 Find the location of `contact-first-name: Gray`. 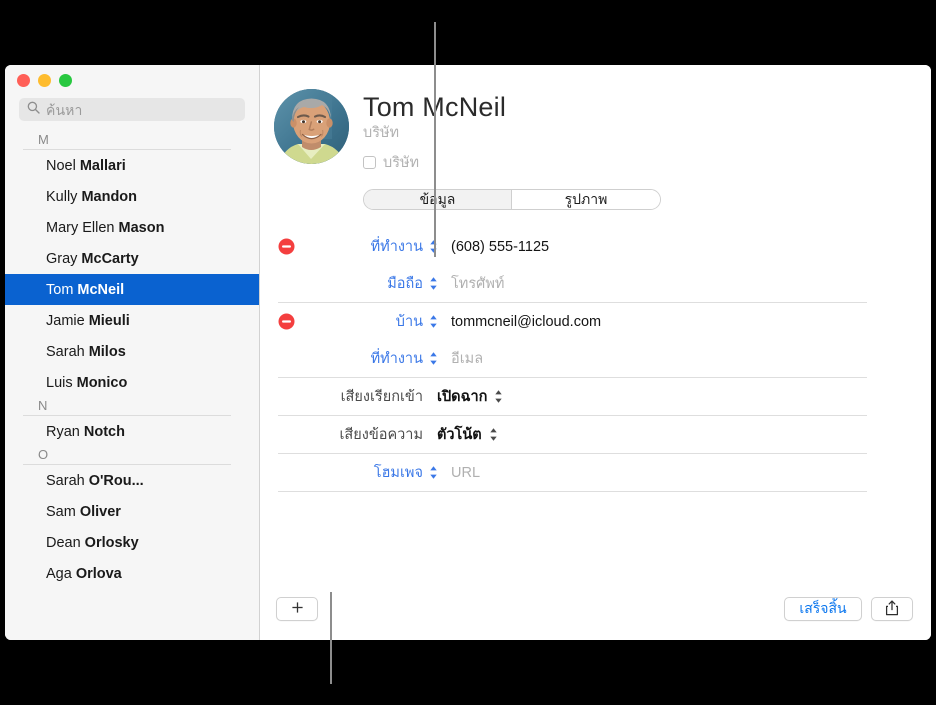

contact-first-name: Gray is located at coordinates (62, 258).